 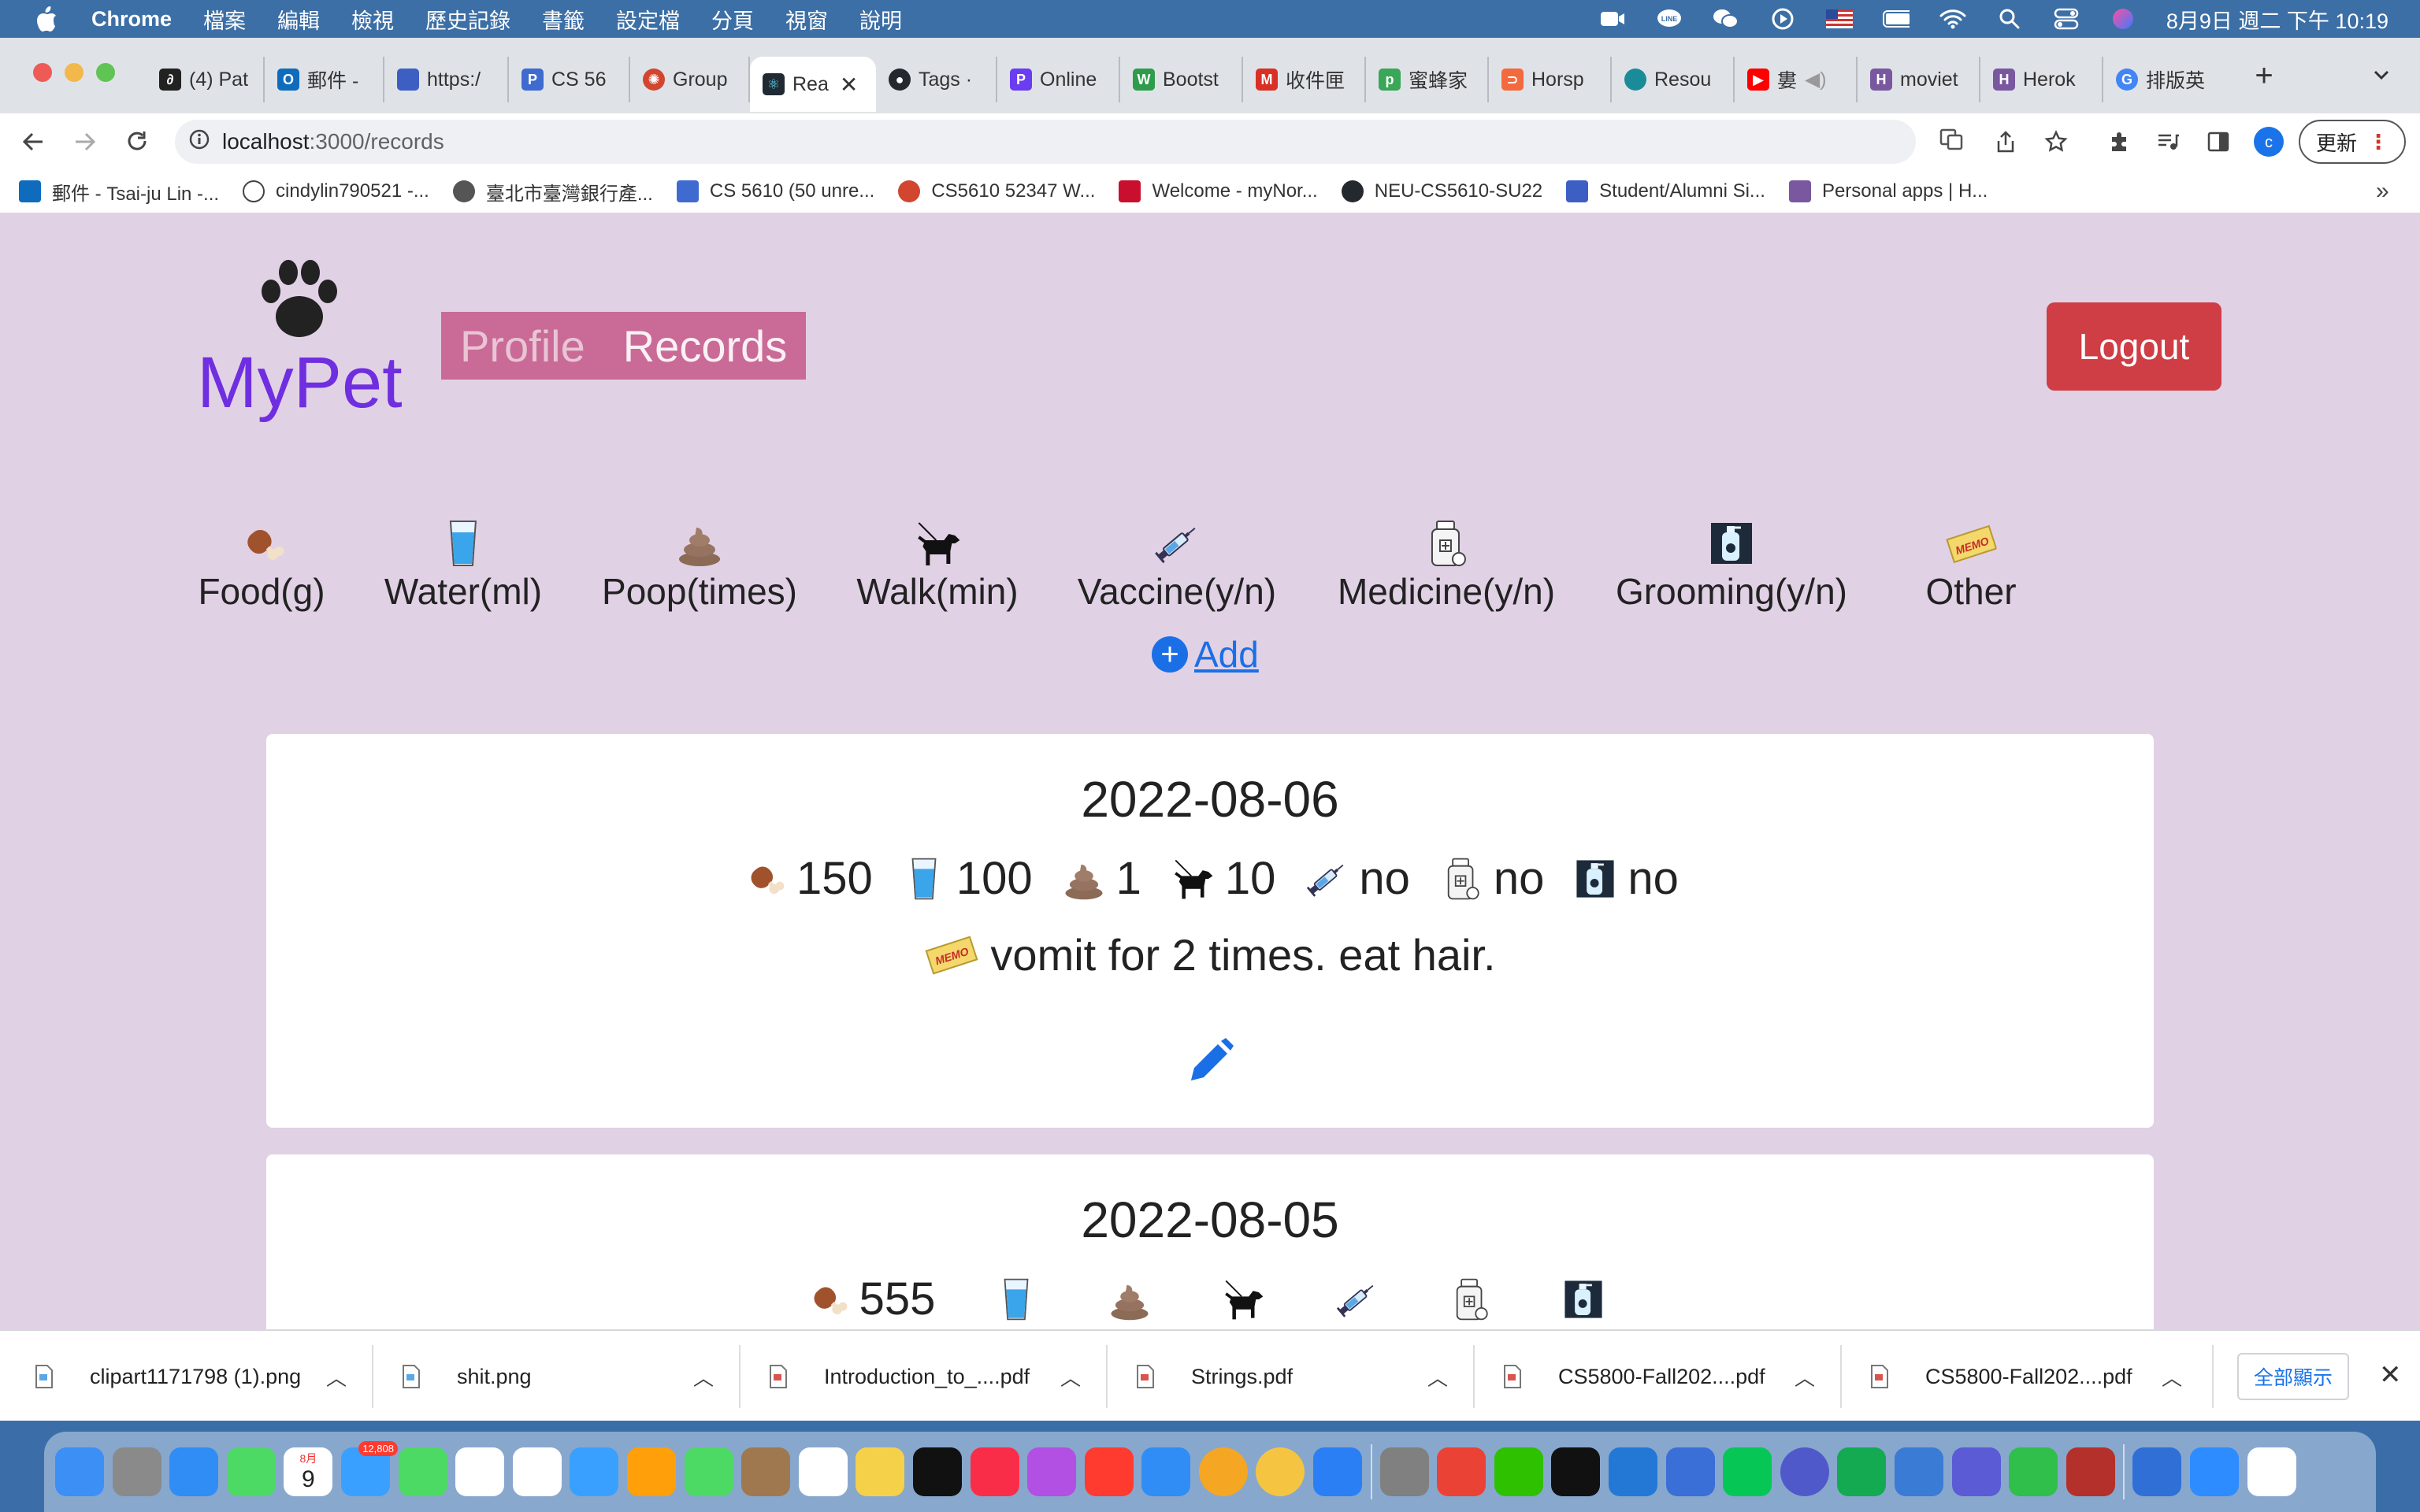 What do you see at coordinates (85, 141) in the screenshot?
I see `forward-arrow-icon` at bounding box center [85, 141].